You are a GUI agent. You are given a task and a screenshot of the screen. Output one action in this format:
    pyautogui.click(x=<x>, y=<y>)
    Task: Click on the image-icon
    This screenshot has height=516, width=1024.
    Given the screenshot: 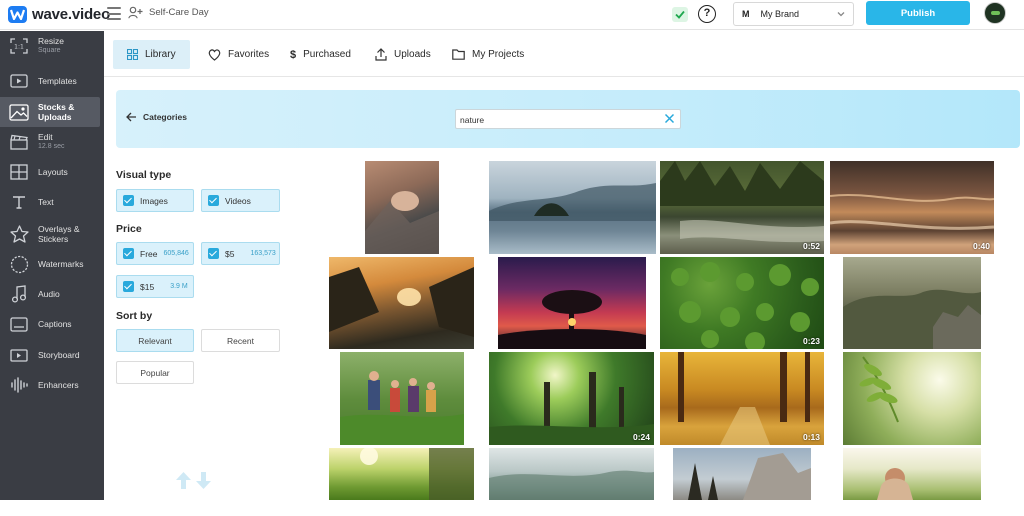 What is the action you would take?
    pyautogui.click(x=19, y=112)
    